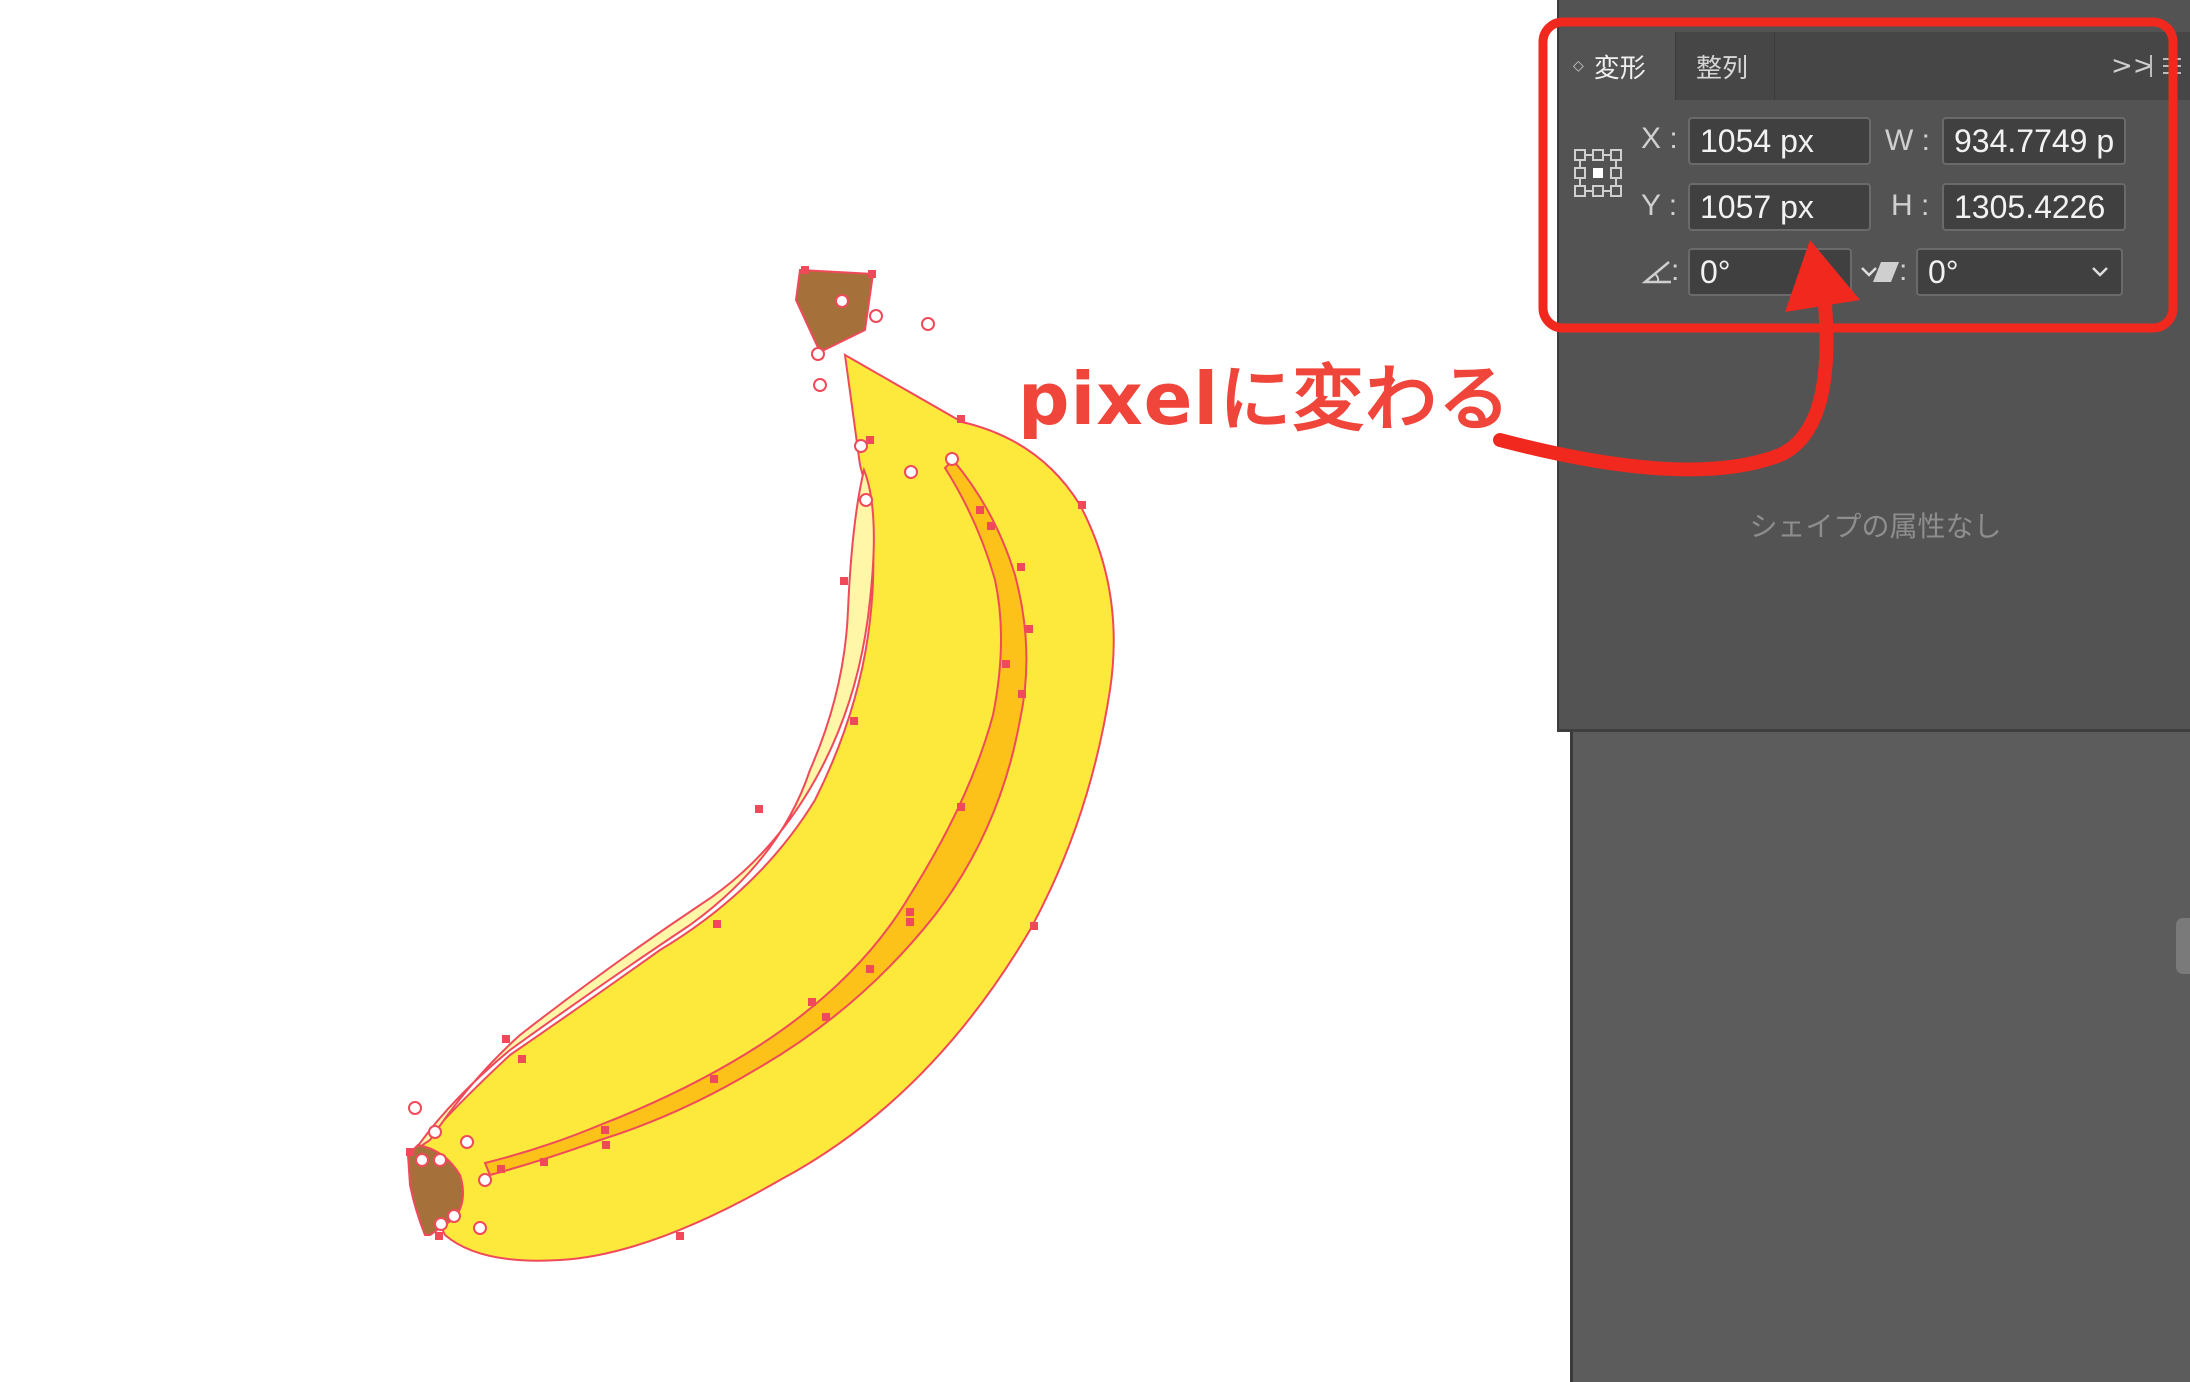 Image resolution: width=2190 pixels, height=1382 pixels. What do you see at coordinates (1598, 173) in the screenshot?
I see `reference-point-icon` at bounding box center [1598, 173].